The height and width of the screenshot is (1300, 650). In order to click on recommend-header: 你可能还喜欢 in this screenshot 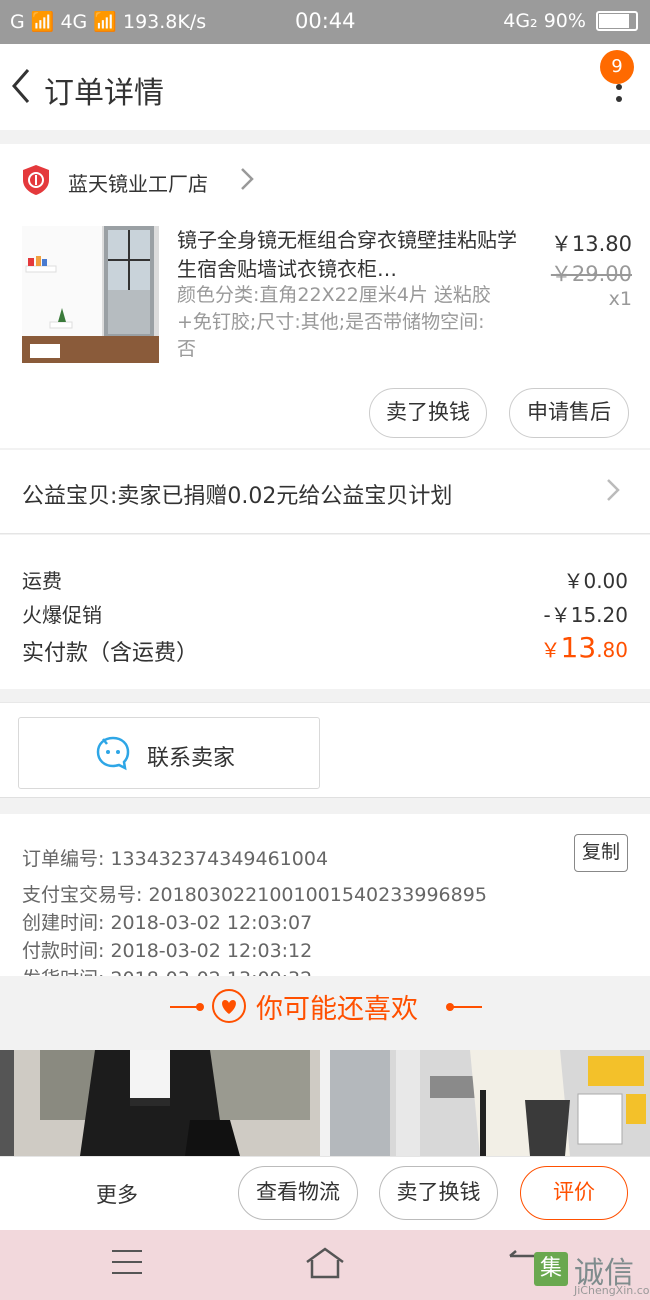, I will do `click(325, 1008)`.